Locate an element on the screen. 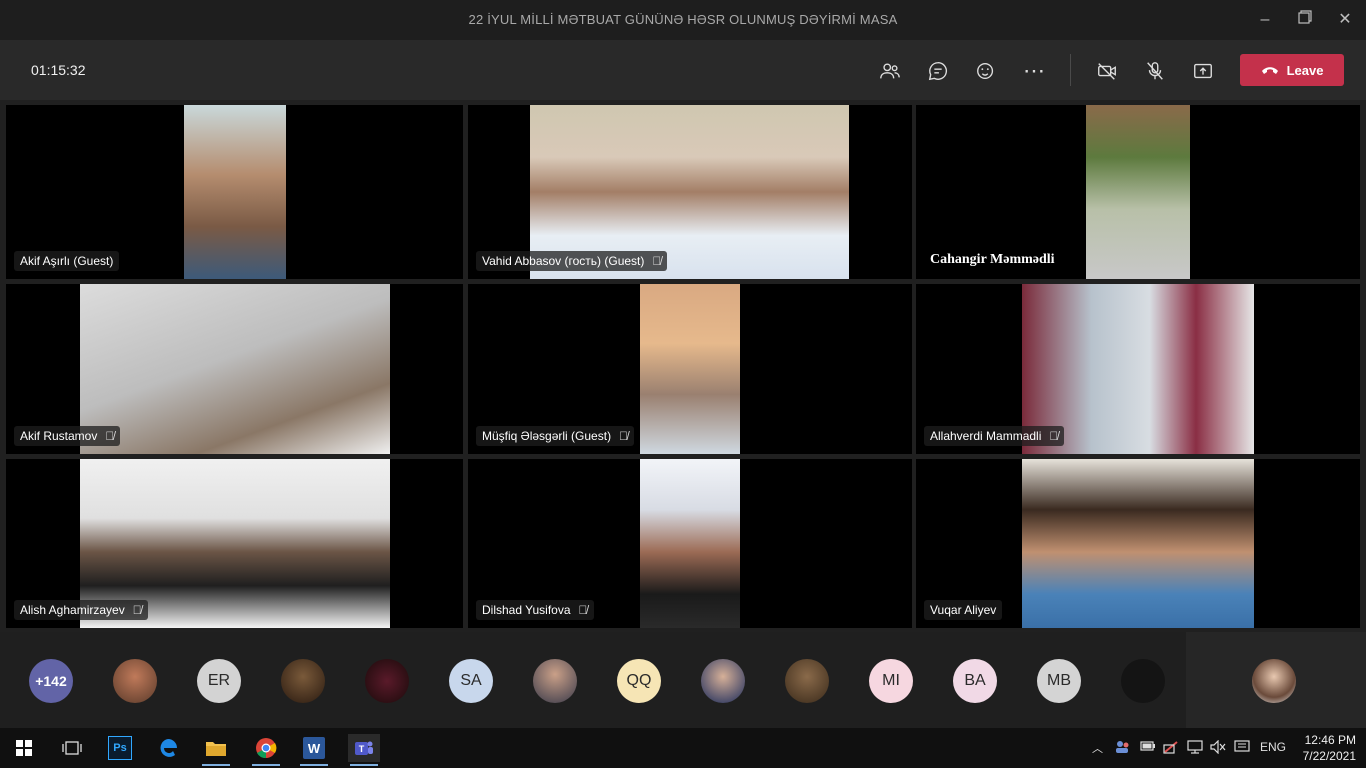 This screenshot has width=1366, height=768. clock-date: 7/22/2021 is located at coordinates (1329, 756).